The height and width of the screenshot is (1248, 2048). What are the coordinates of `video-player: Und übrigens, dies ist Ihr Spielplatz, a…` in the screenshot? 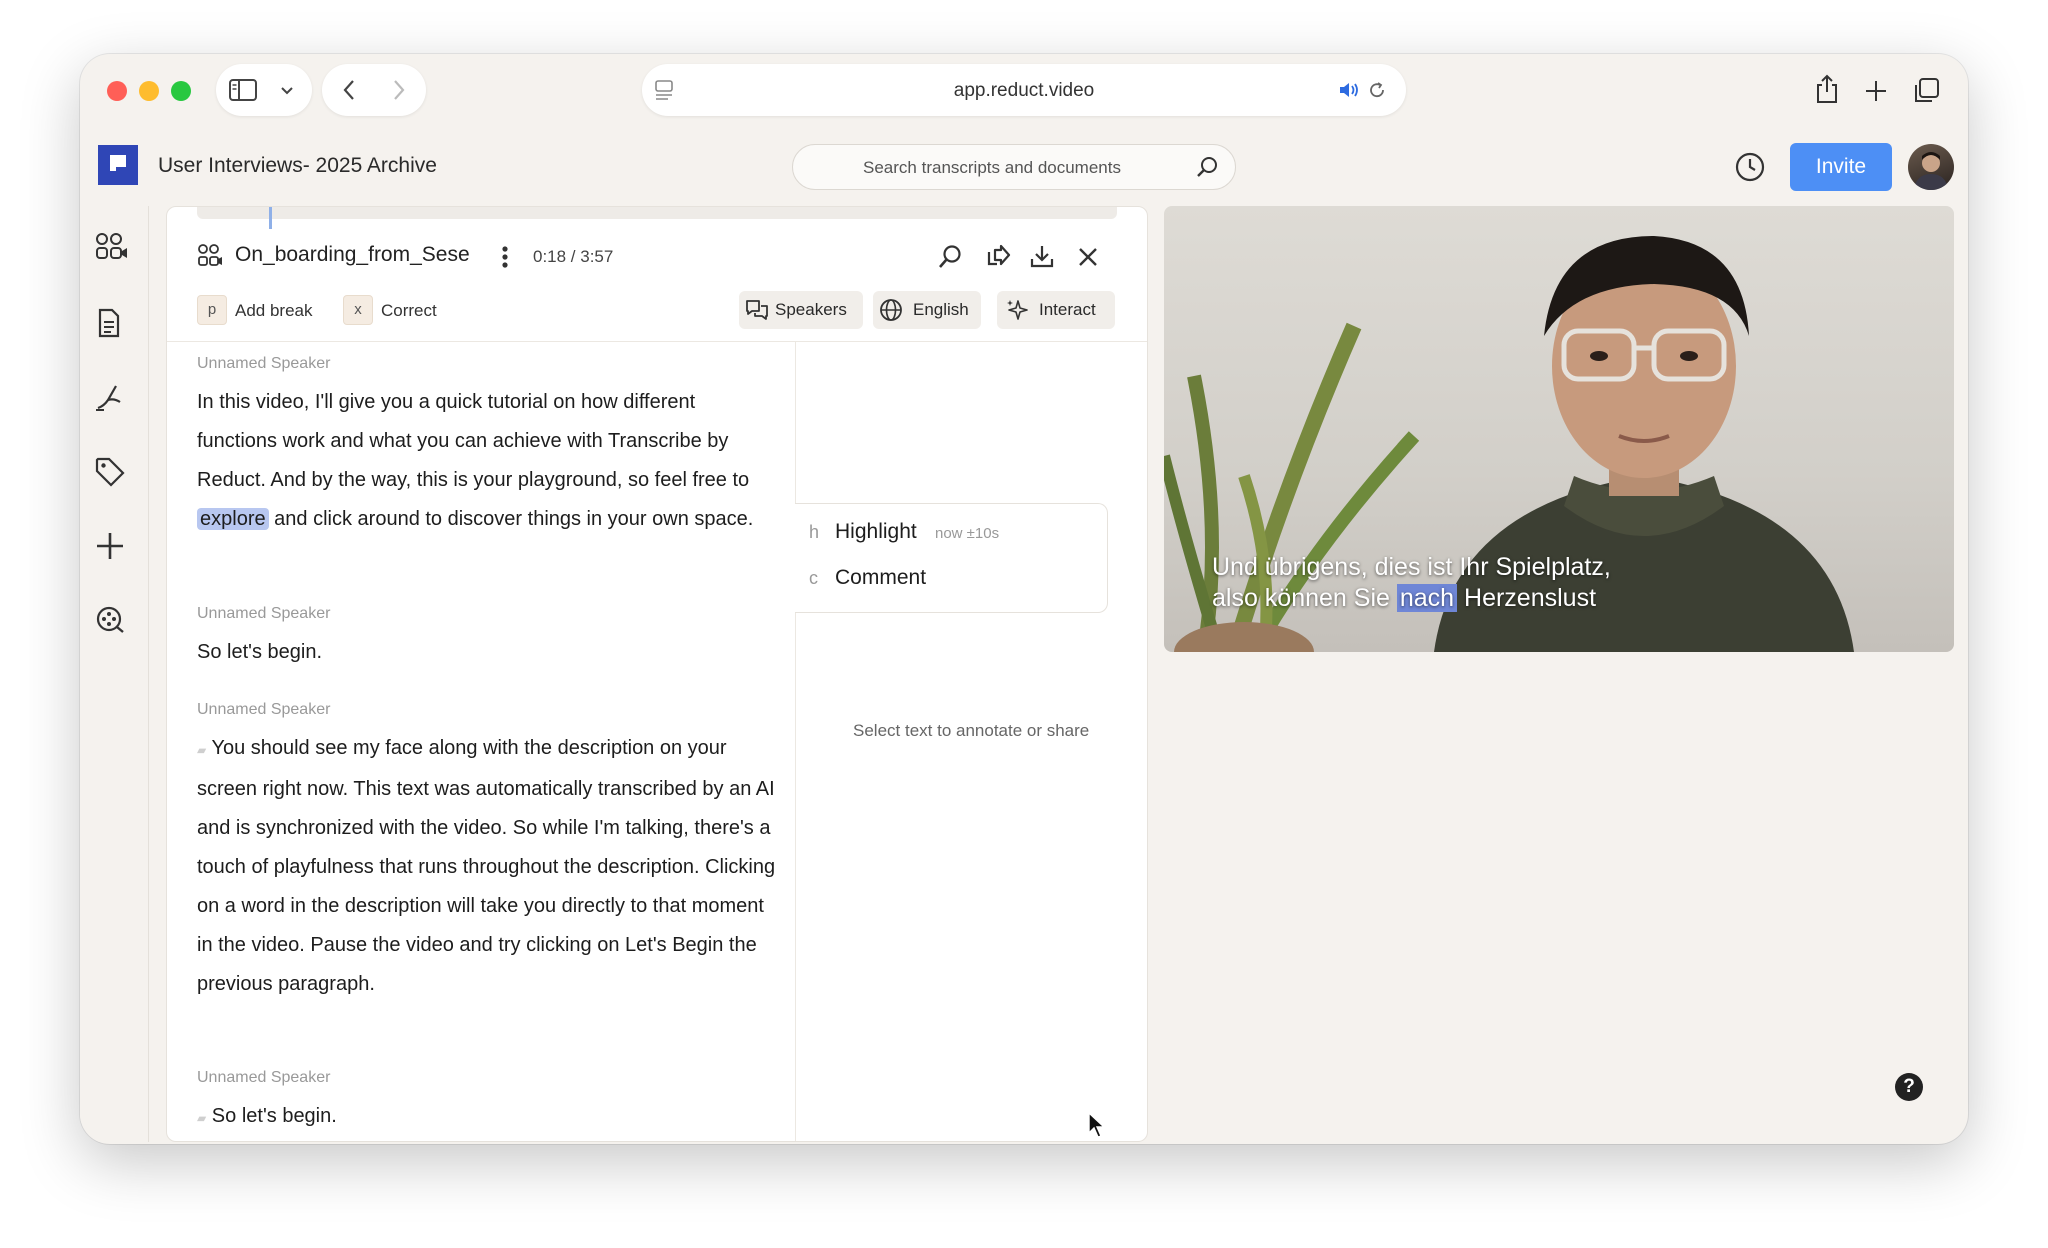 It's located at (1559, 429).